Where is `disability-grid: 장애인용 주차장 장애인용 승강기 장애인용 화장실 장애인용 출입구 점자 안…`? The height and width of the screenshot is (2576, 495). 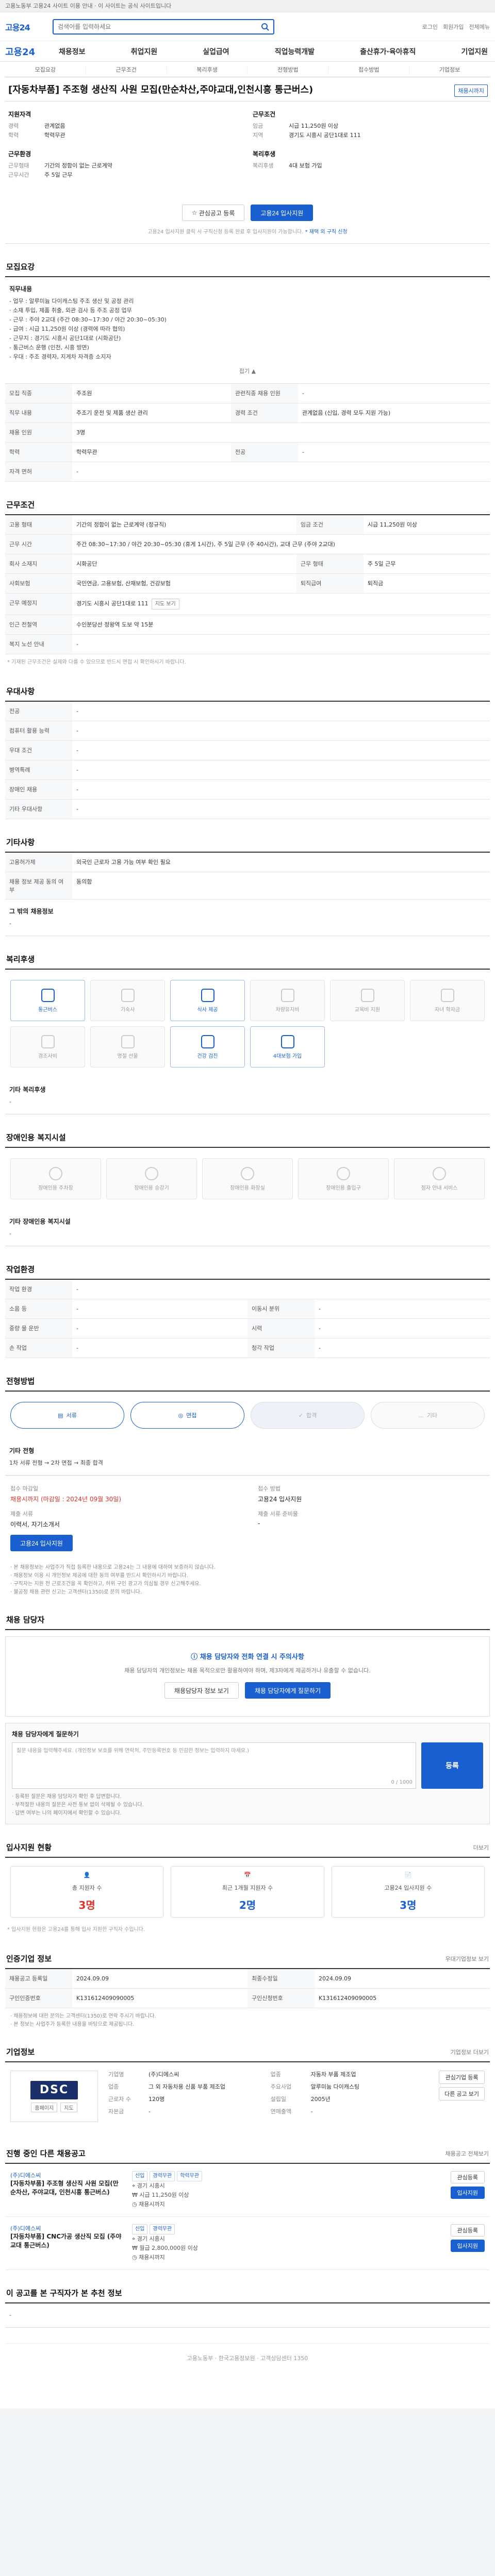 disability-grid: 장애인용 주차장 장애인용 승강기 장애인용 화장실 장애인용 출입구 점자 안… is located at coordinates (247, 1179).